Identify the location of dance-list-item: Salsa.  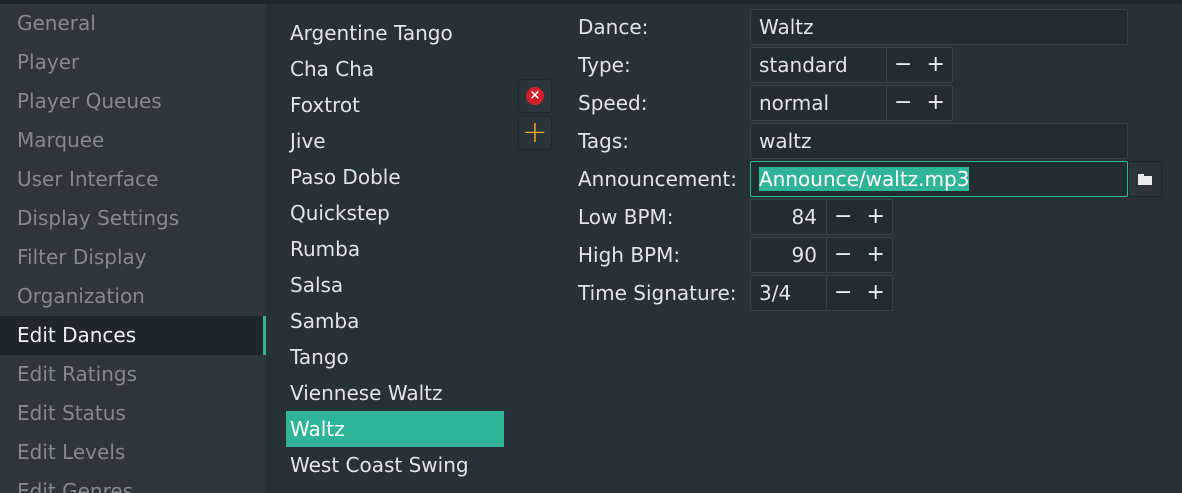
(395, 285).